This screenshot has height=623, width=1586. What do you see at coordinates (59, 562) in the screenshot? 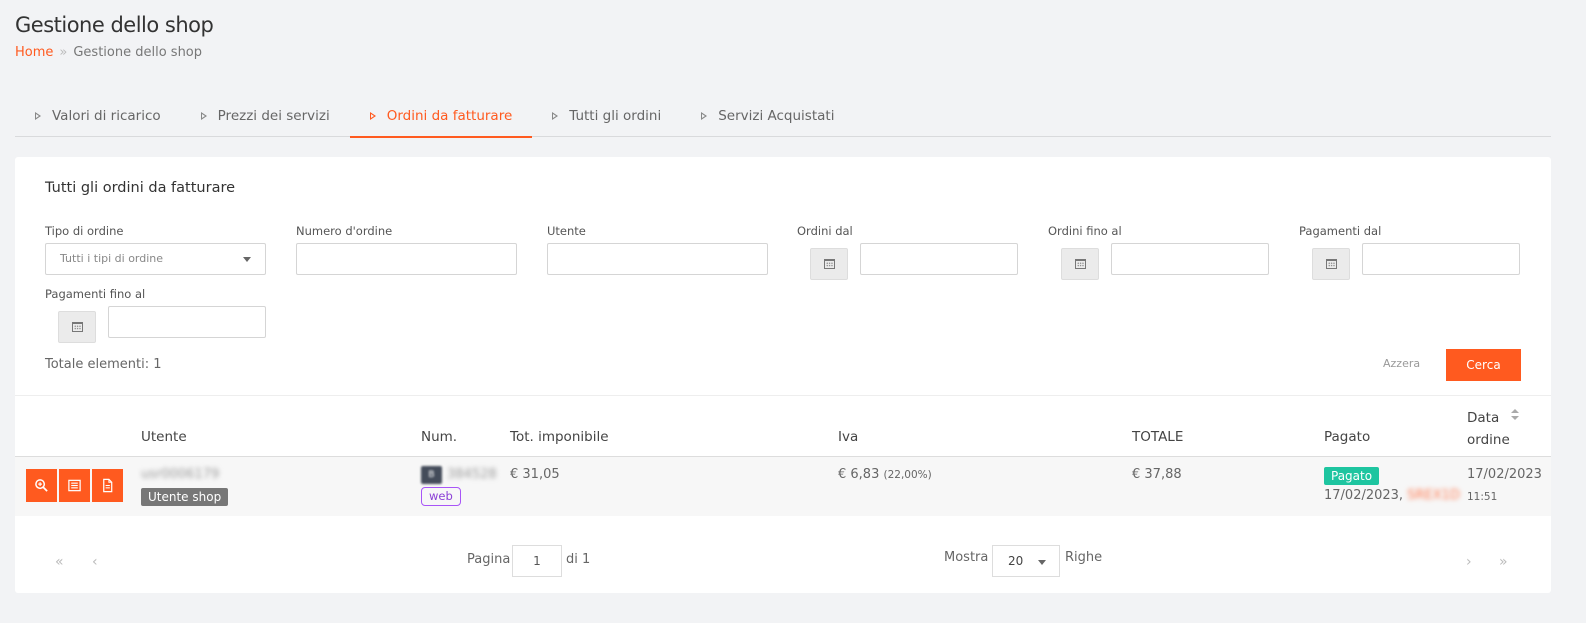
I see `first-page-icon: «` at bounding box center [59, 562].